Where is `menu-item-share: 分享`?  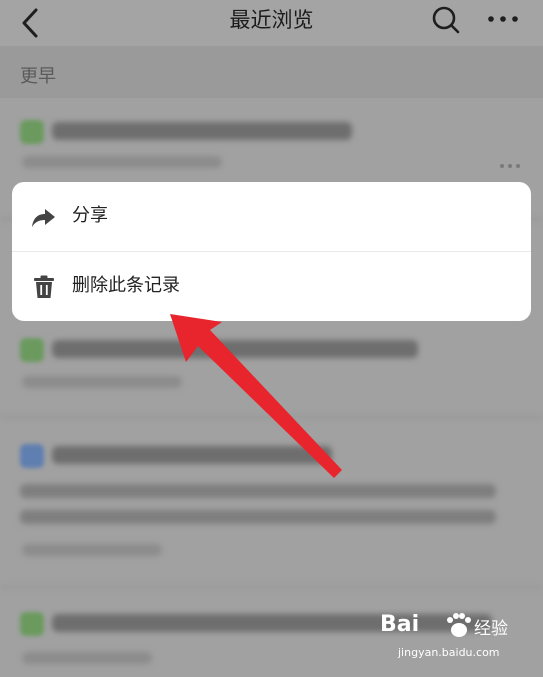
menu-item-share: 分享 is located at coordinates (271, 216).